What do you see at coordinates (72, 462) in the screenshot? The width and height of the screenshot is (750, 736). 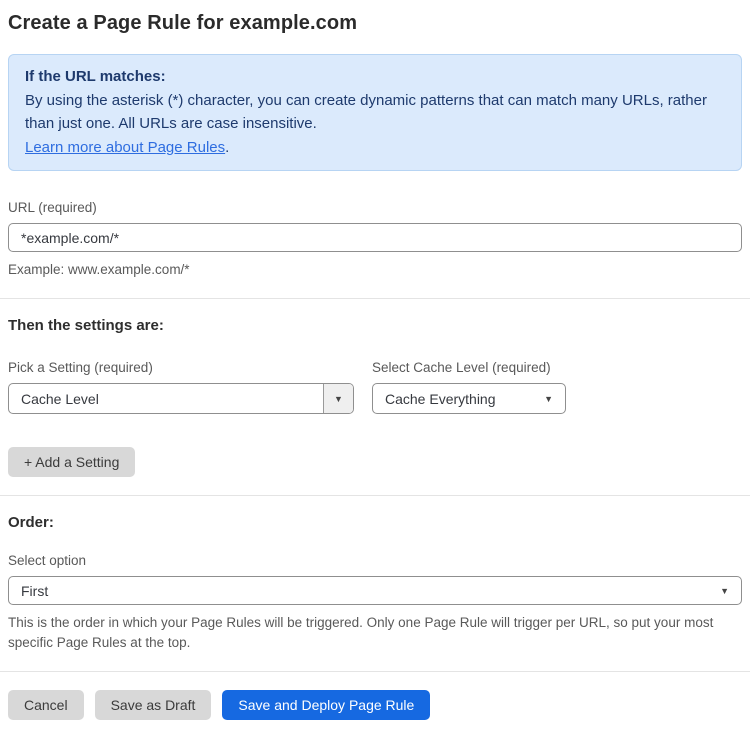 I see `add-setting-button: + Add a Setting` at bounding box center [72, 462].